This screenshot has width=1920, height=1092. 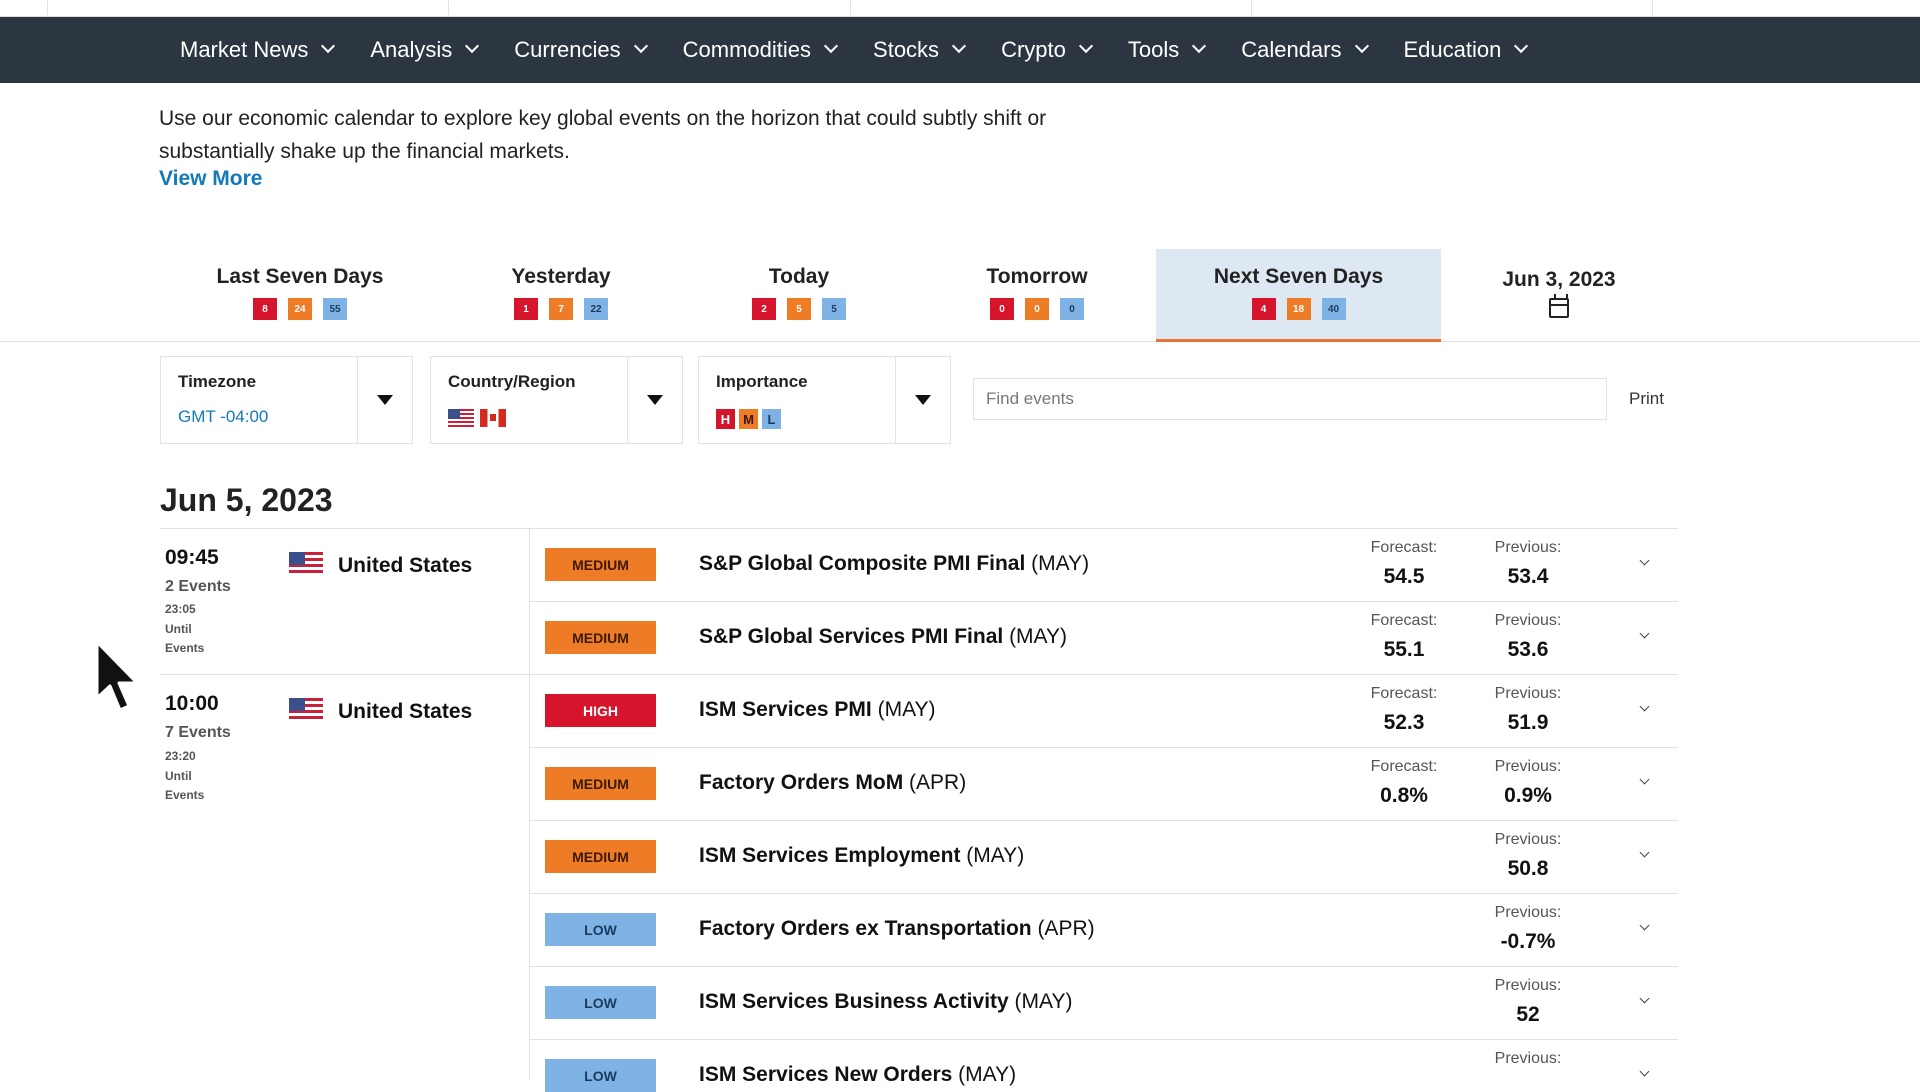 What do you see at coordinates (567, 49) in the screenshot?
I see `nav-label: Currencies` at bounding box center [567, 49].